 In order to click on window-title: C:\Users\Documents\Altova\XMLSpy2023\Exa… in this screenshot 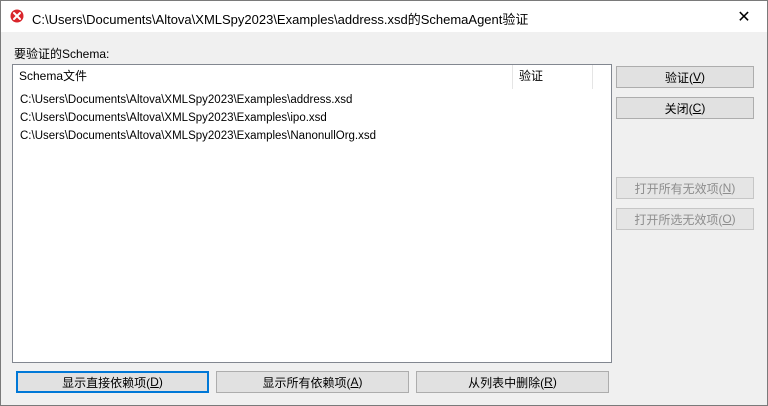, I will do `click(280, 19)`.